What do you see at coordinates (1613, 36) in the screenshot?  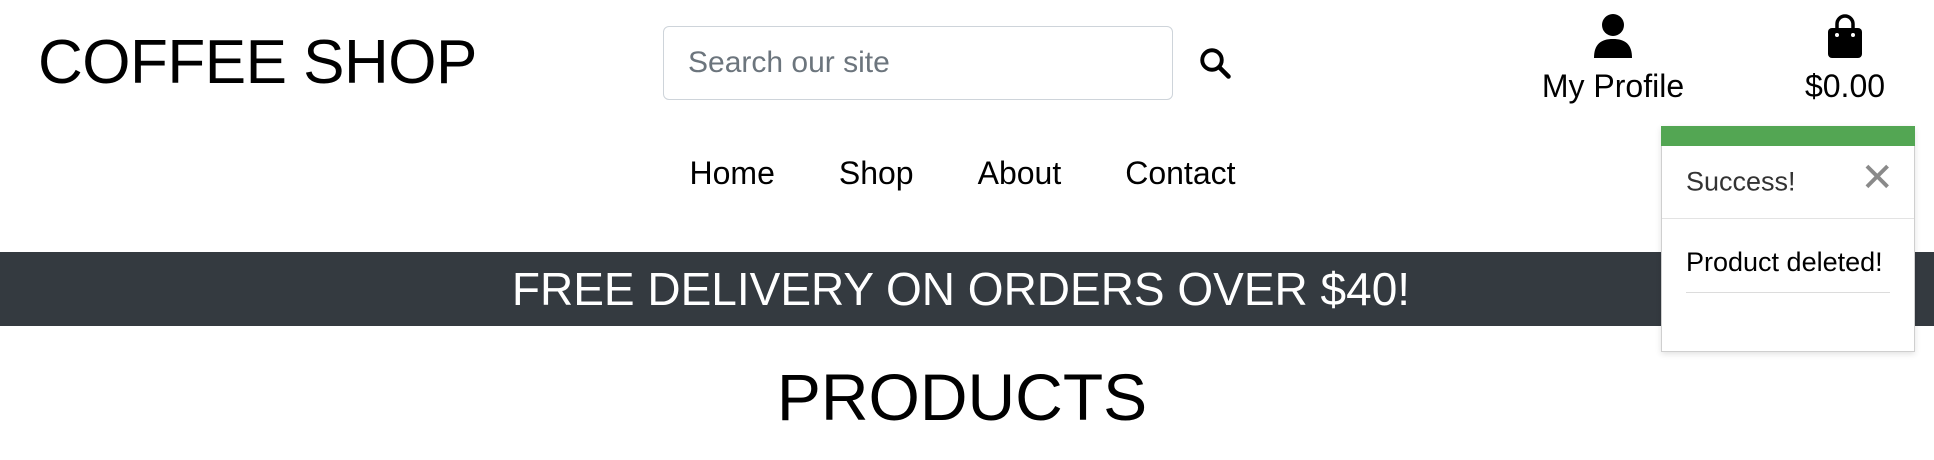 I see `user-icon` at bounding box center [1613, 36].